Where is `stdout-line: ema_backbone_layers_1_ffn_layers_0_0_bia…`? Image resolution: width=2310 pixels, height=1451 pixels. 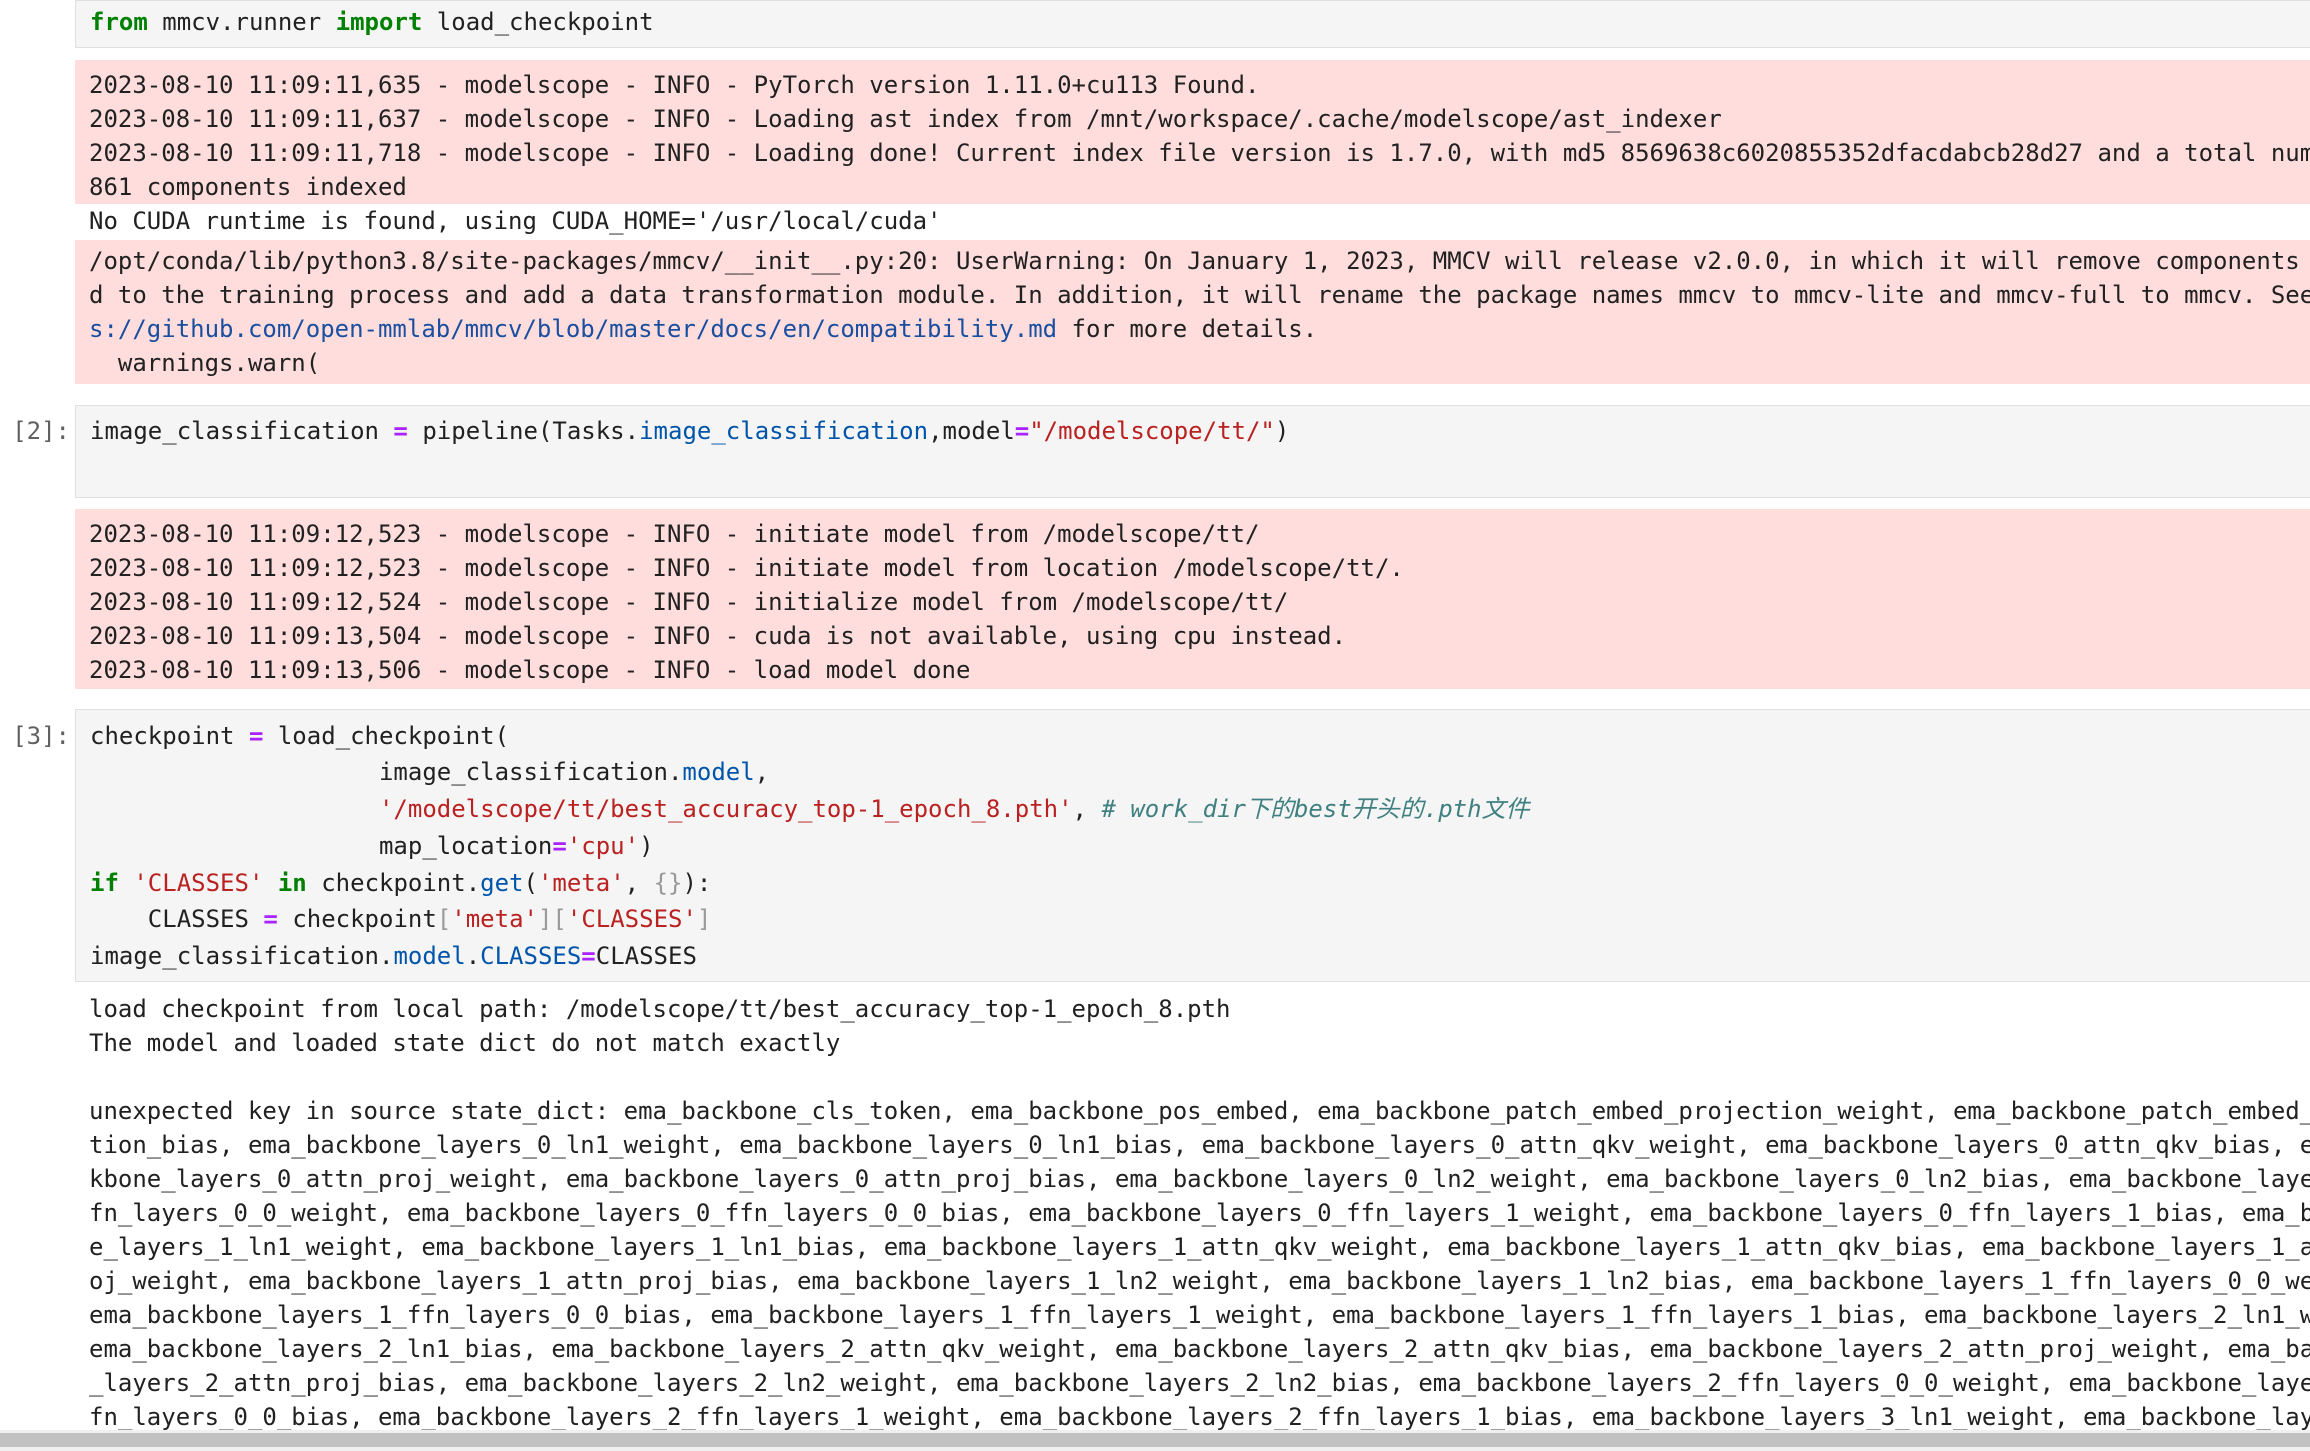
stdout-line: ema_backbone_layers_1_ffn_layers_0_0_bia… is located at coordinates (1199, 1315).